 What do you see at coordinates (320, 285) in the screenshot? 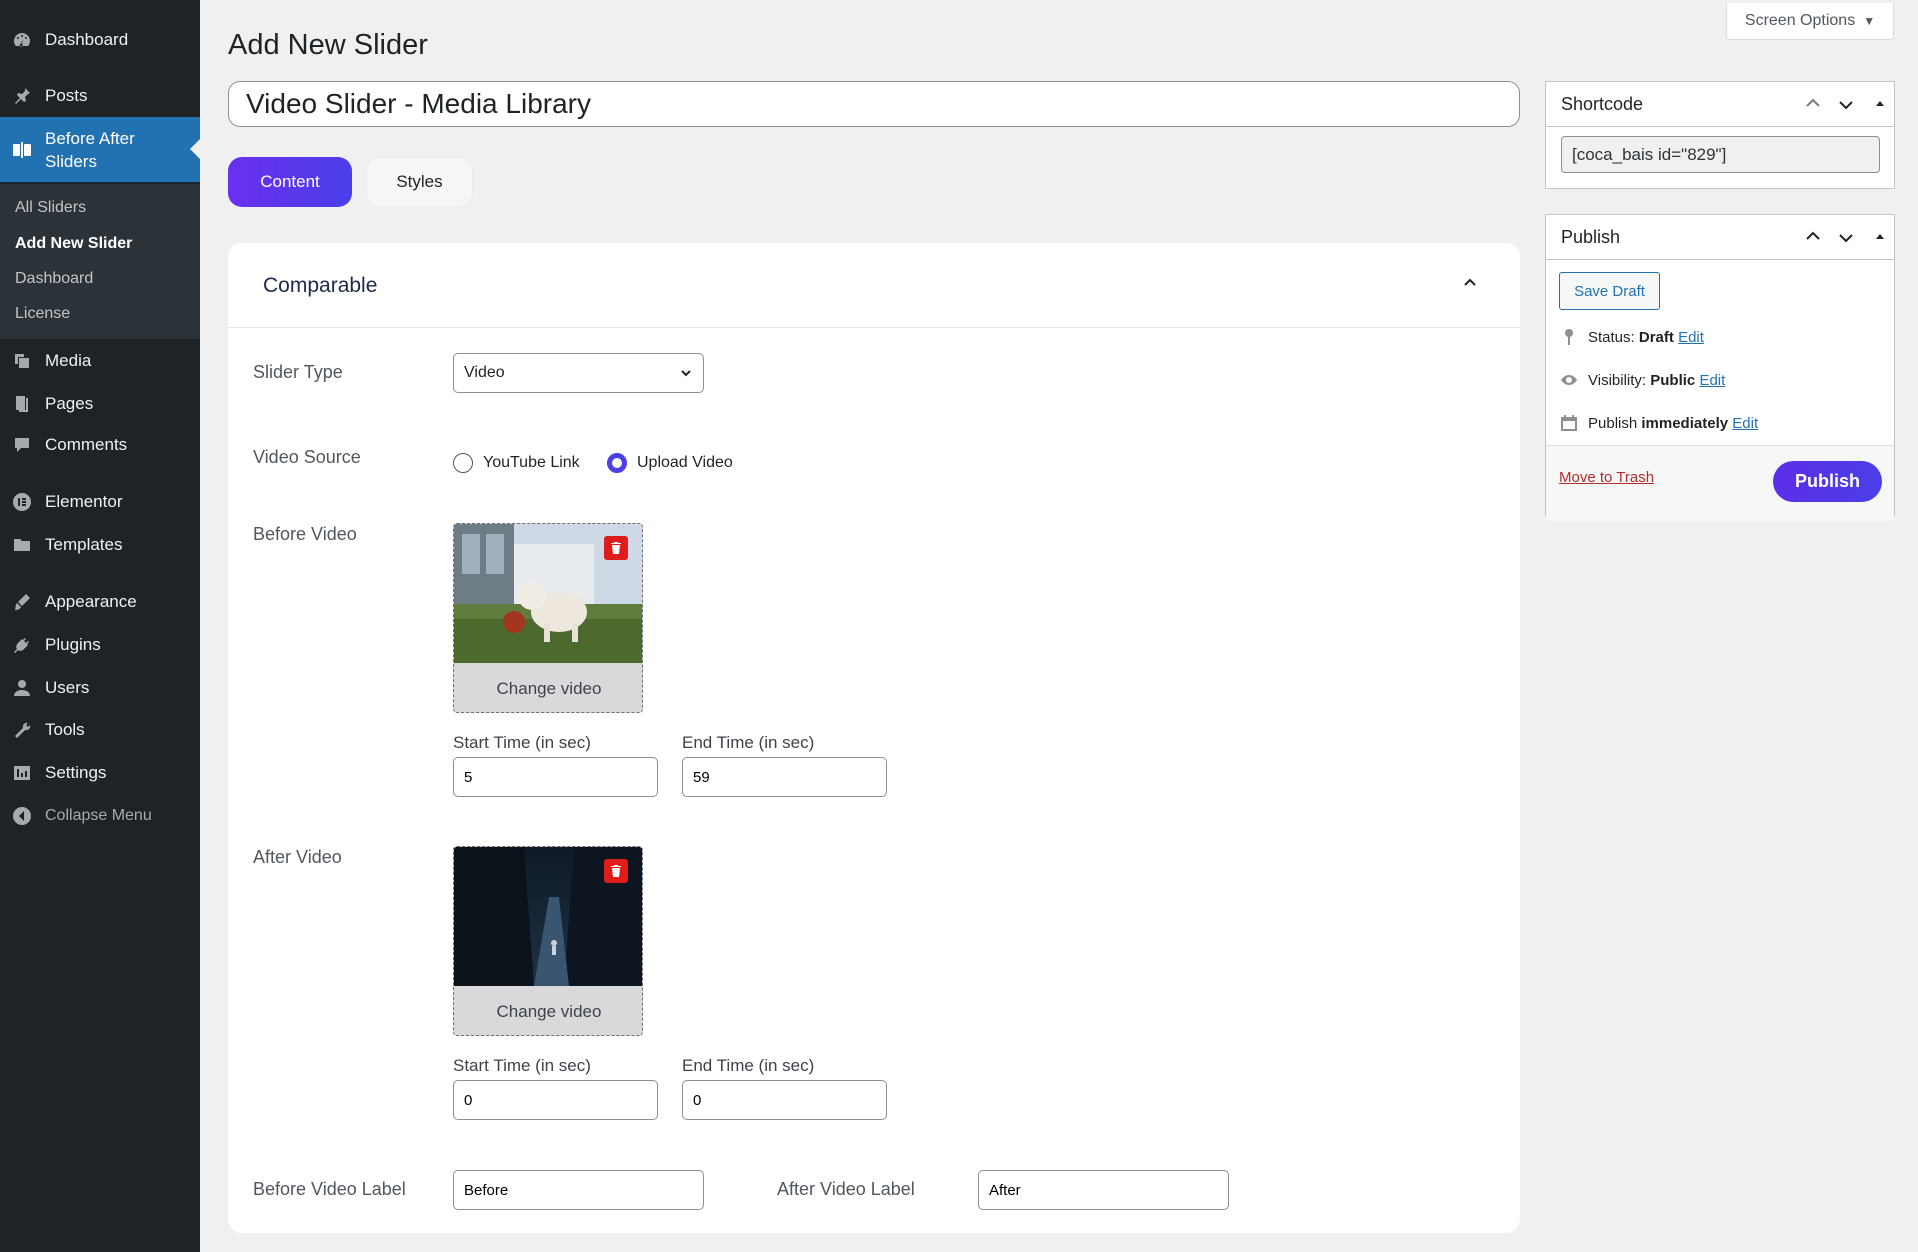
I see `panel-title: Comparable` at bounding box center [320, 285].